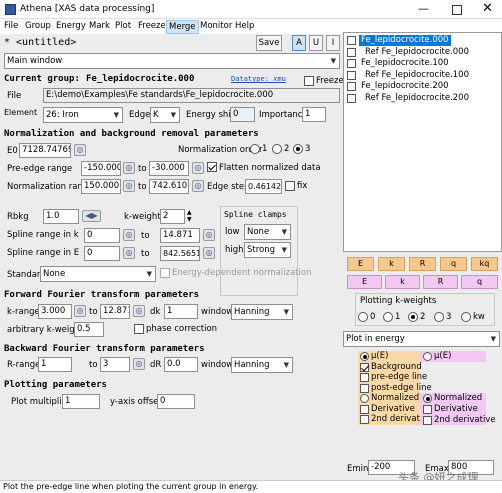 This screenshot has height=493, width=502. What do you see at coordinates (38, 26) in the screenshot?
I see `menu-group: Group` at bounding box center [38, 26].